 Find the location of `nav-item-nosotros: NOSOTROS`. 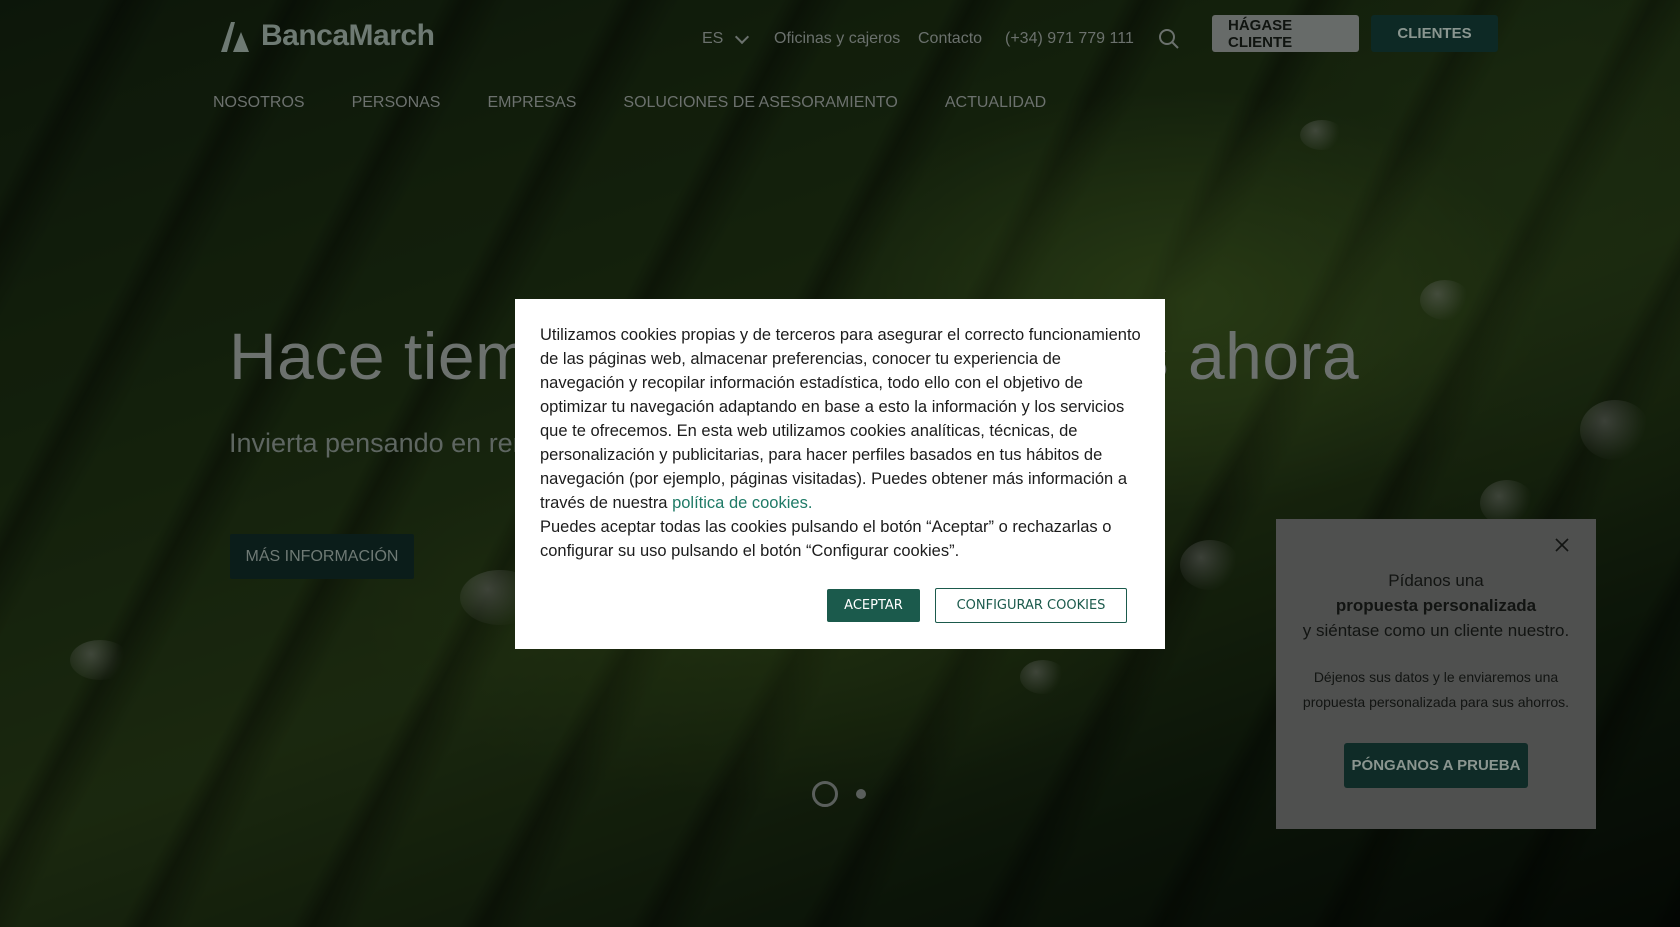

nav-item-nosotros: NOSOTROS is located at coordinates (259, 103).